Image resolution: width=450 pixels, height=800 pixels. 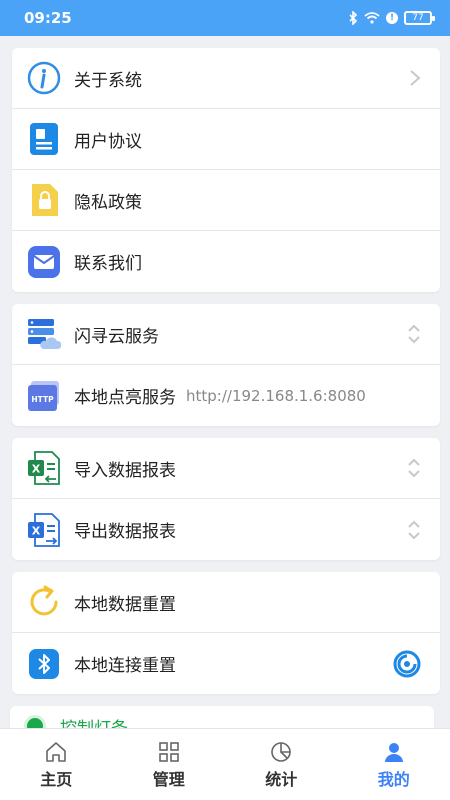 What do you see at coordinates (108, 202) in the screenshot?
I see `row-label: 隐私政策` at bounding box center [108, 202].